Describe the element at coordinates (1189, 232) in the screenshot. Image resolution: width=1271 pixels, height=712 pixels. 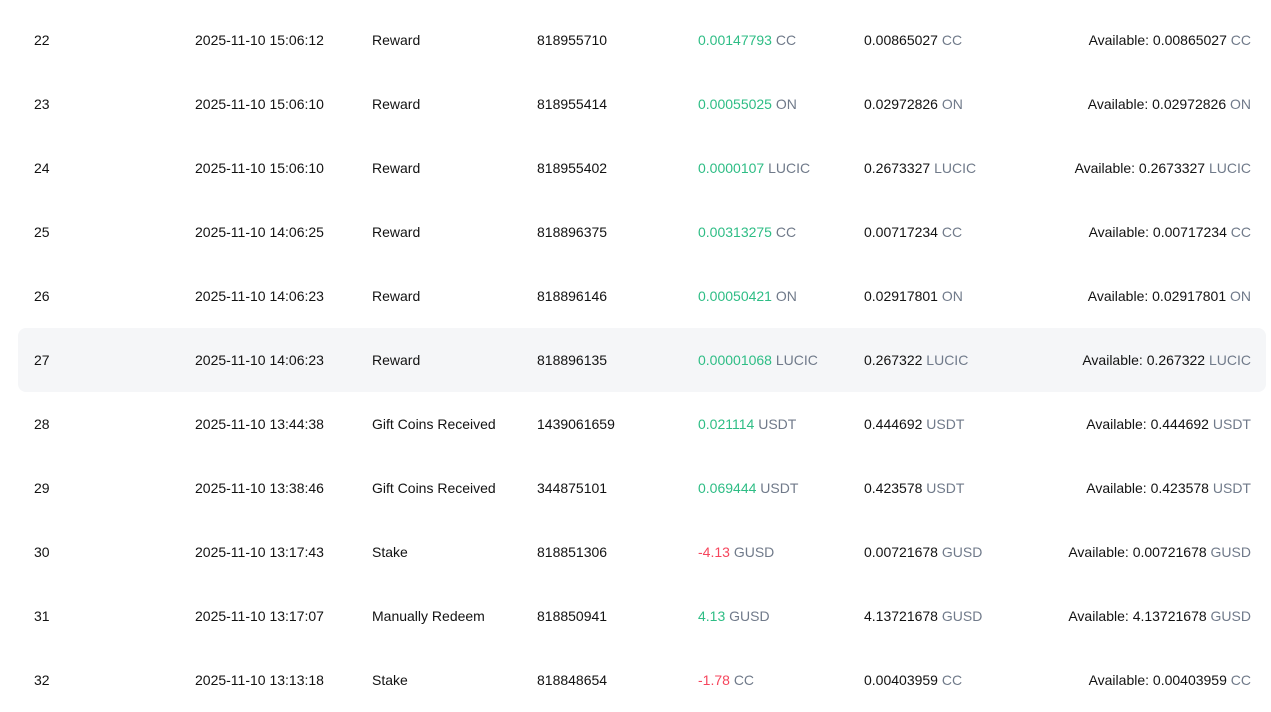
I see `available-amount: 0.00717234` at that location.